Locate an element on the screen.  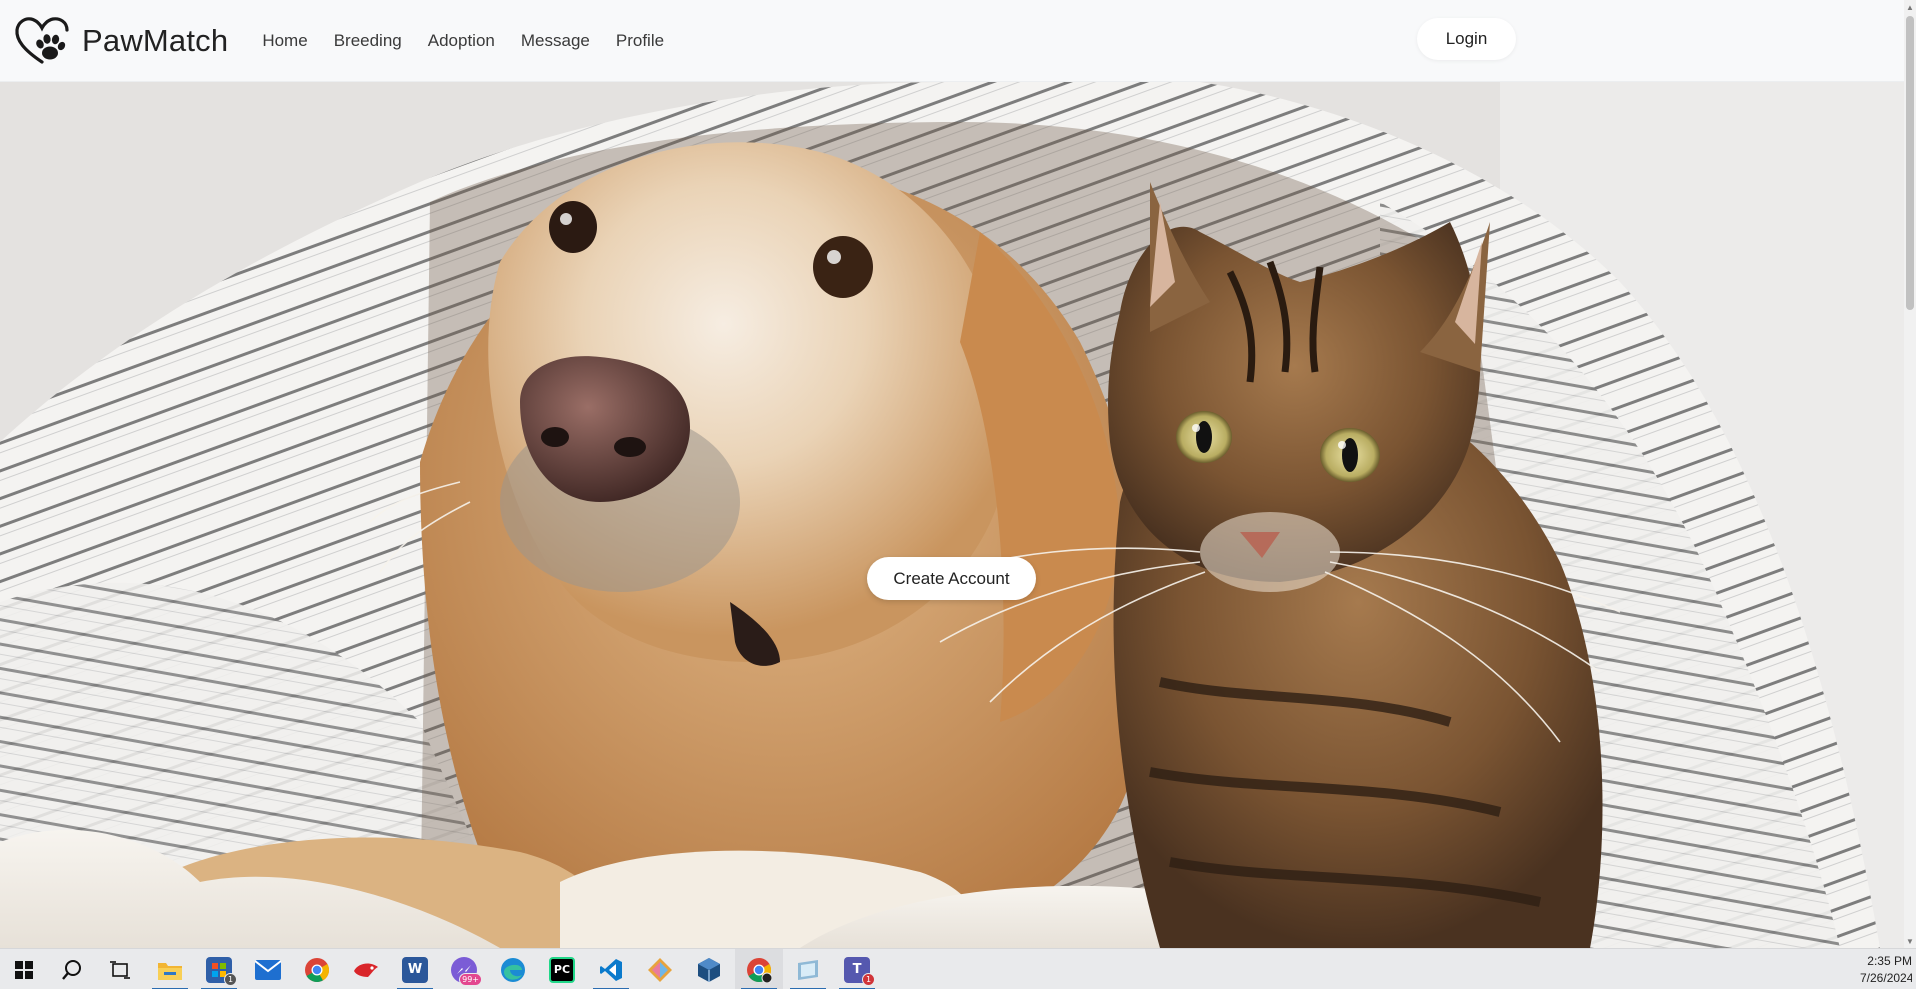
taskbar-sourcetree is located at coordinates (660, 969).